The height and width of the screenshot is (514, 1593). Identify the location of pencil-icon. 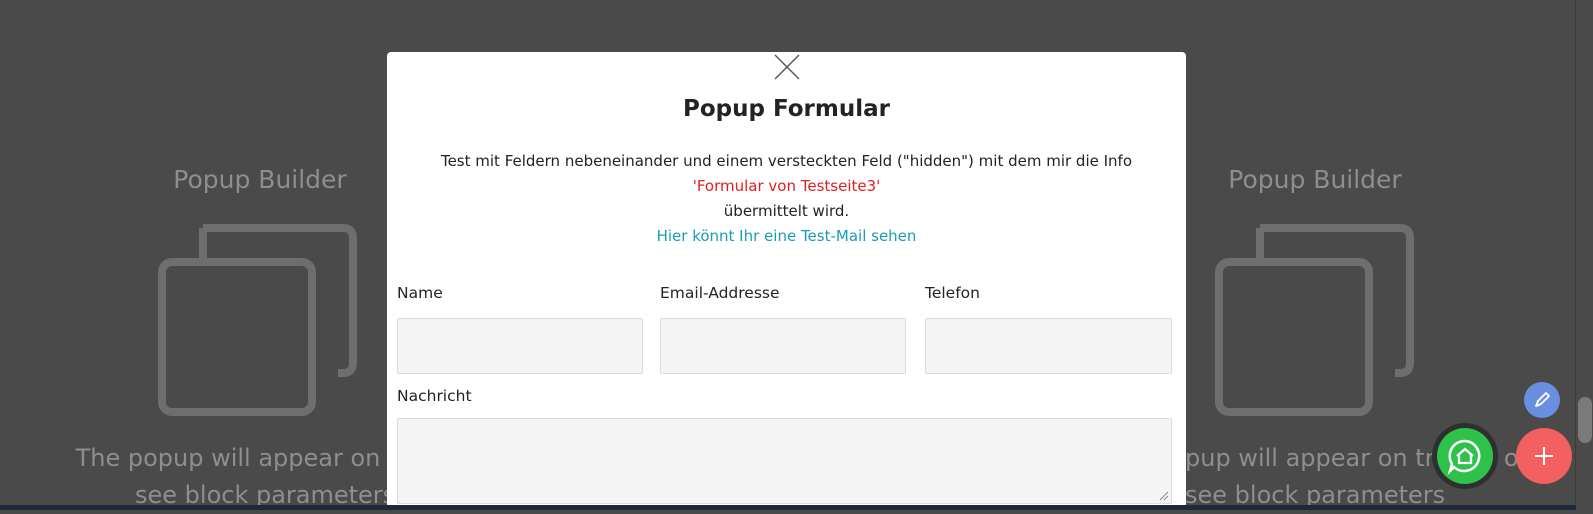
(1542, 399).